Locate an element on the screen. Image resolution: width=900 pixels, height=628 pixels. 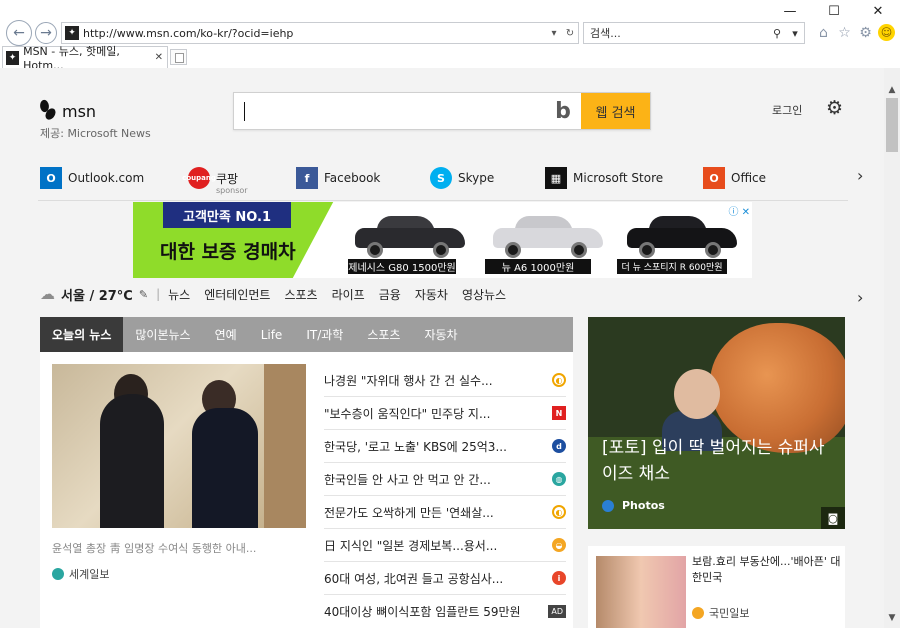
tab-autos: 자동차 is located at coordinates (440, 334).